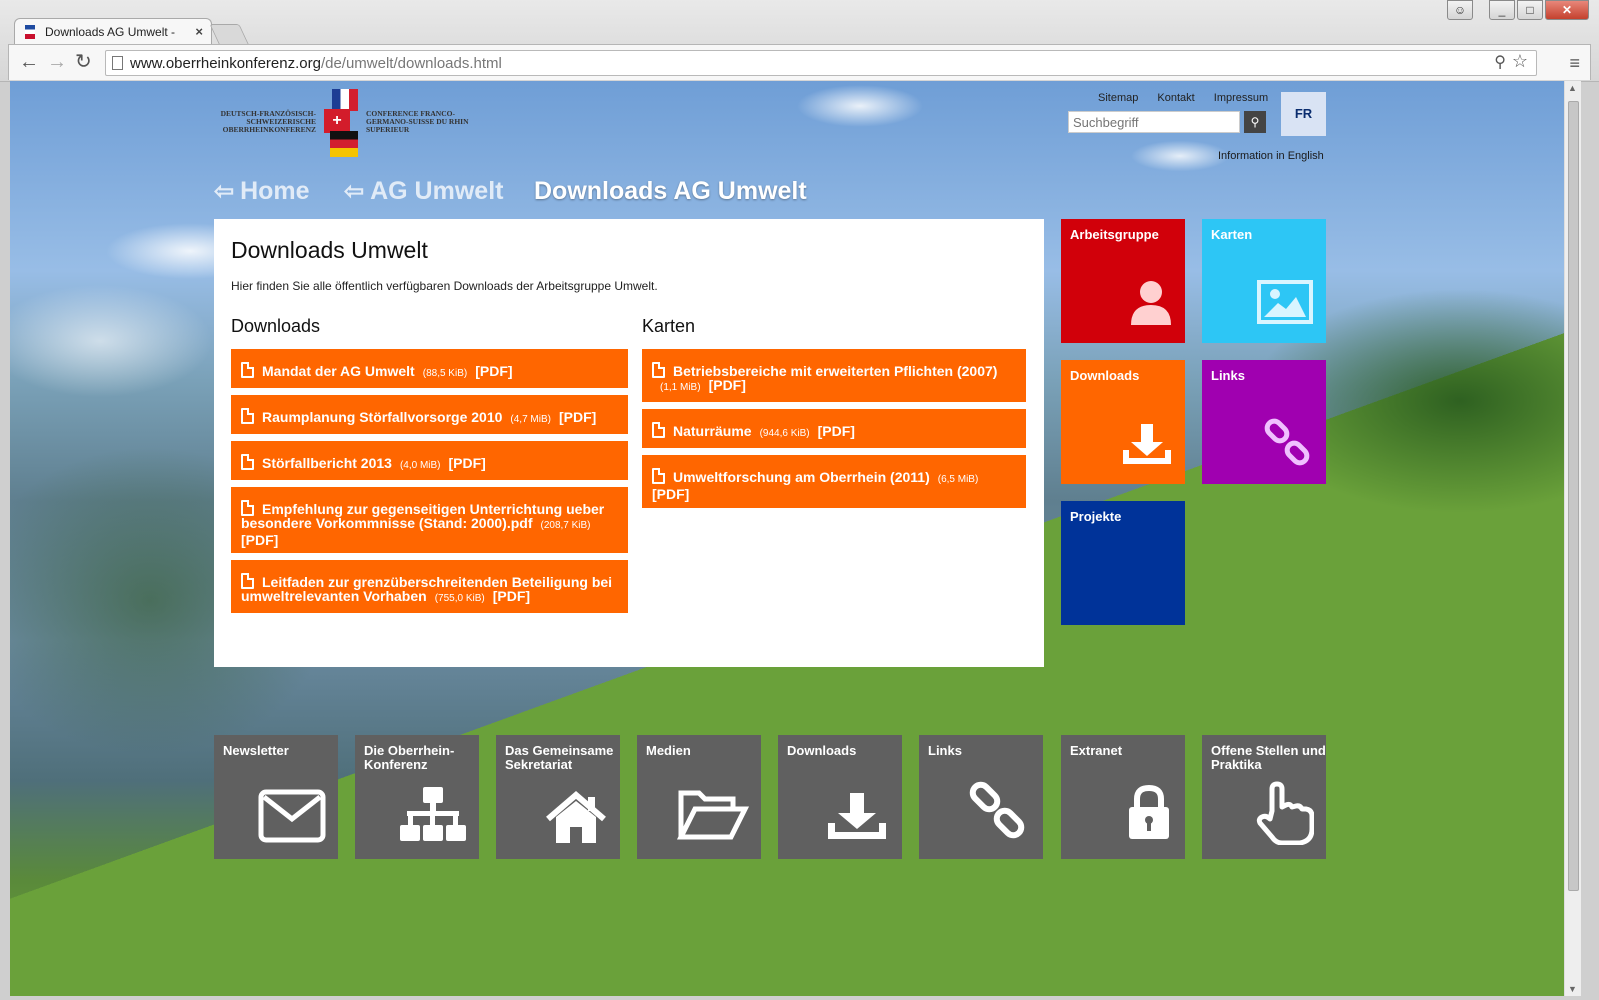 The image size is (1599, 1000). What do you see at coordinates (1118, 98) in the screenshot?
I see `sitemap-link: Sitemap` at bounding box center [1118, 98].